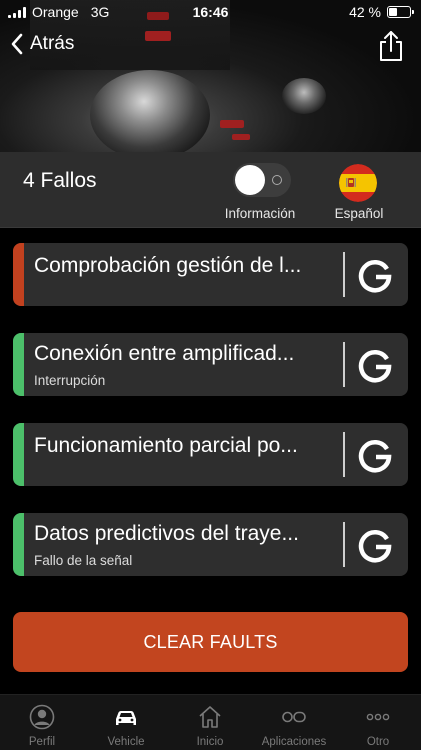 The height and width of the screenshot is (750, 421). What do you see at coordinates (42, 742) in the screenshot?
I see `tab-label: Perfil` at bounding box center [42, 742].